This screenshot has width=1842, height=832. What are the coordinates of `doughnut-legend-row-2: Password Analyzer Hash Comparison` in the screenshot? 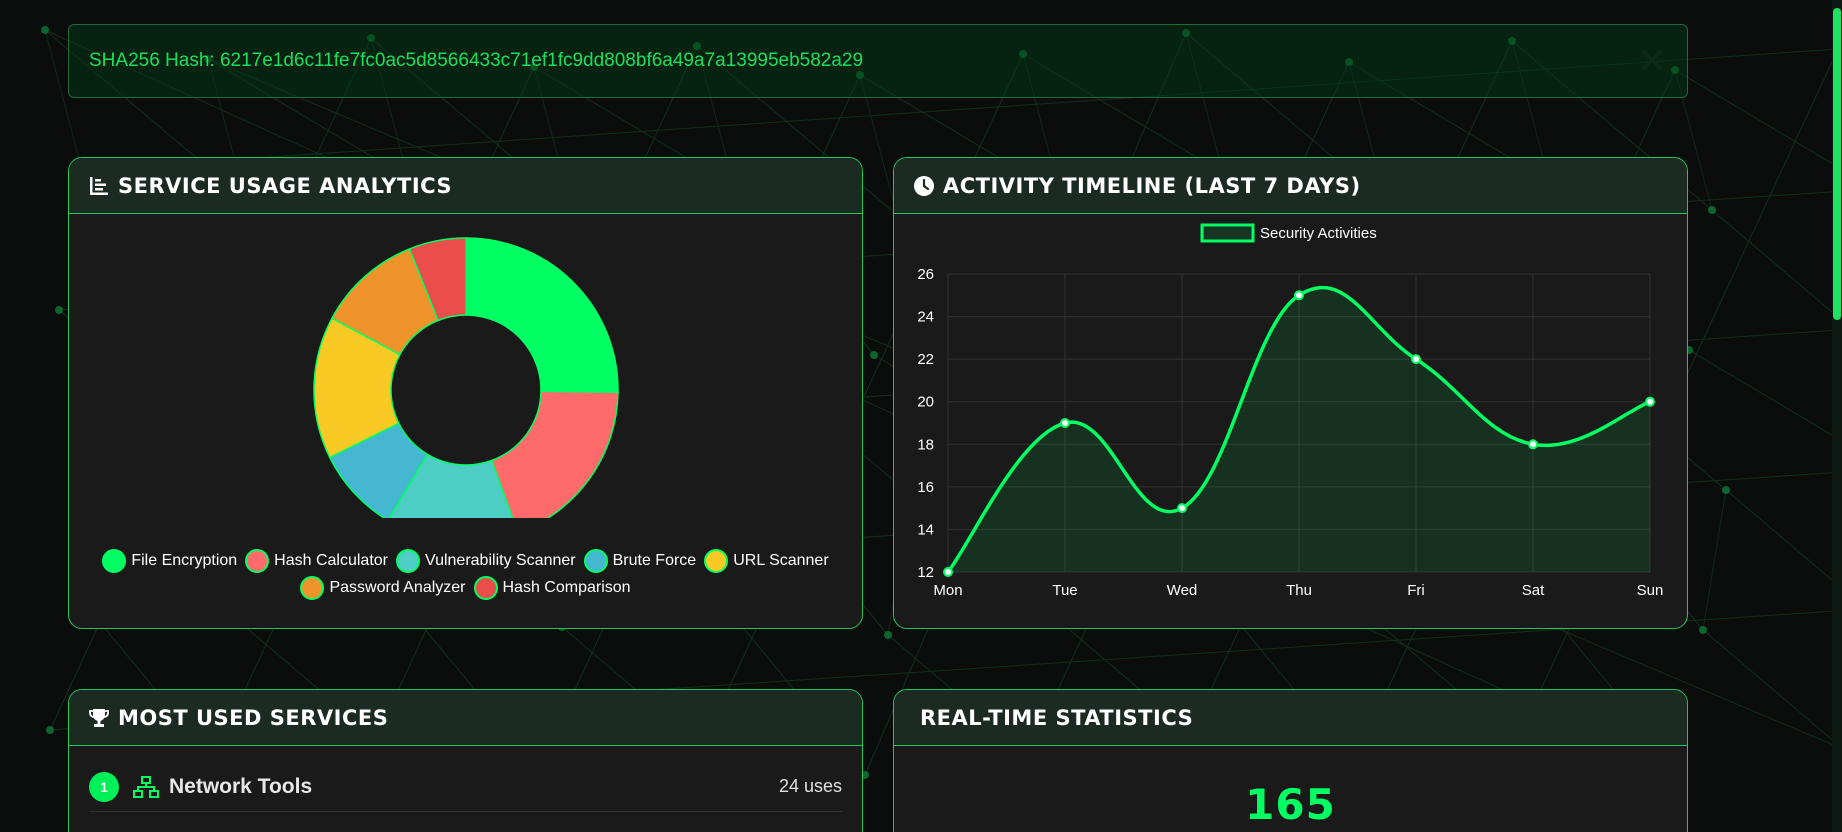 It's located at (465, 588).